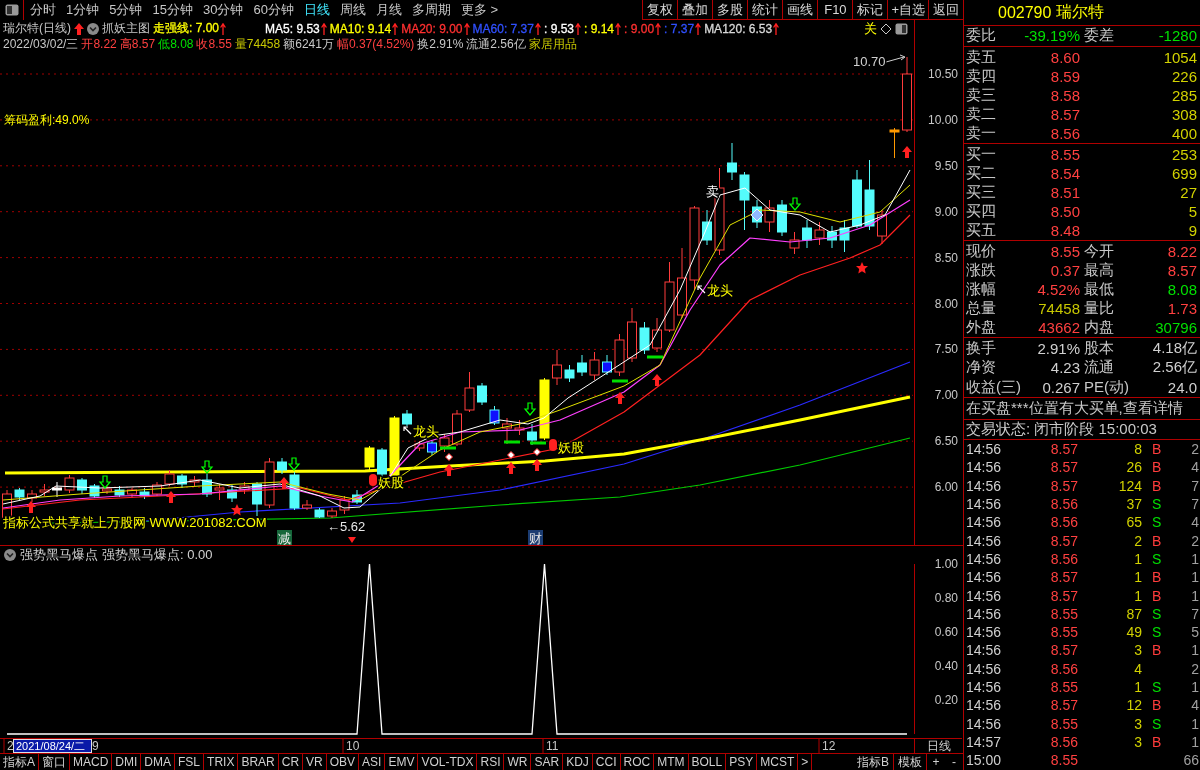 This screenshot has height=770, width=1200. Describe the element at coordinates (886, 28) in the screenshot. I see `diamond-icon` at that location.